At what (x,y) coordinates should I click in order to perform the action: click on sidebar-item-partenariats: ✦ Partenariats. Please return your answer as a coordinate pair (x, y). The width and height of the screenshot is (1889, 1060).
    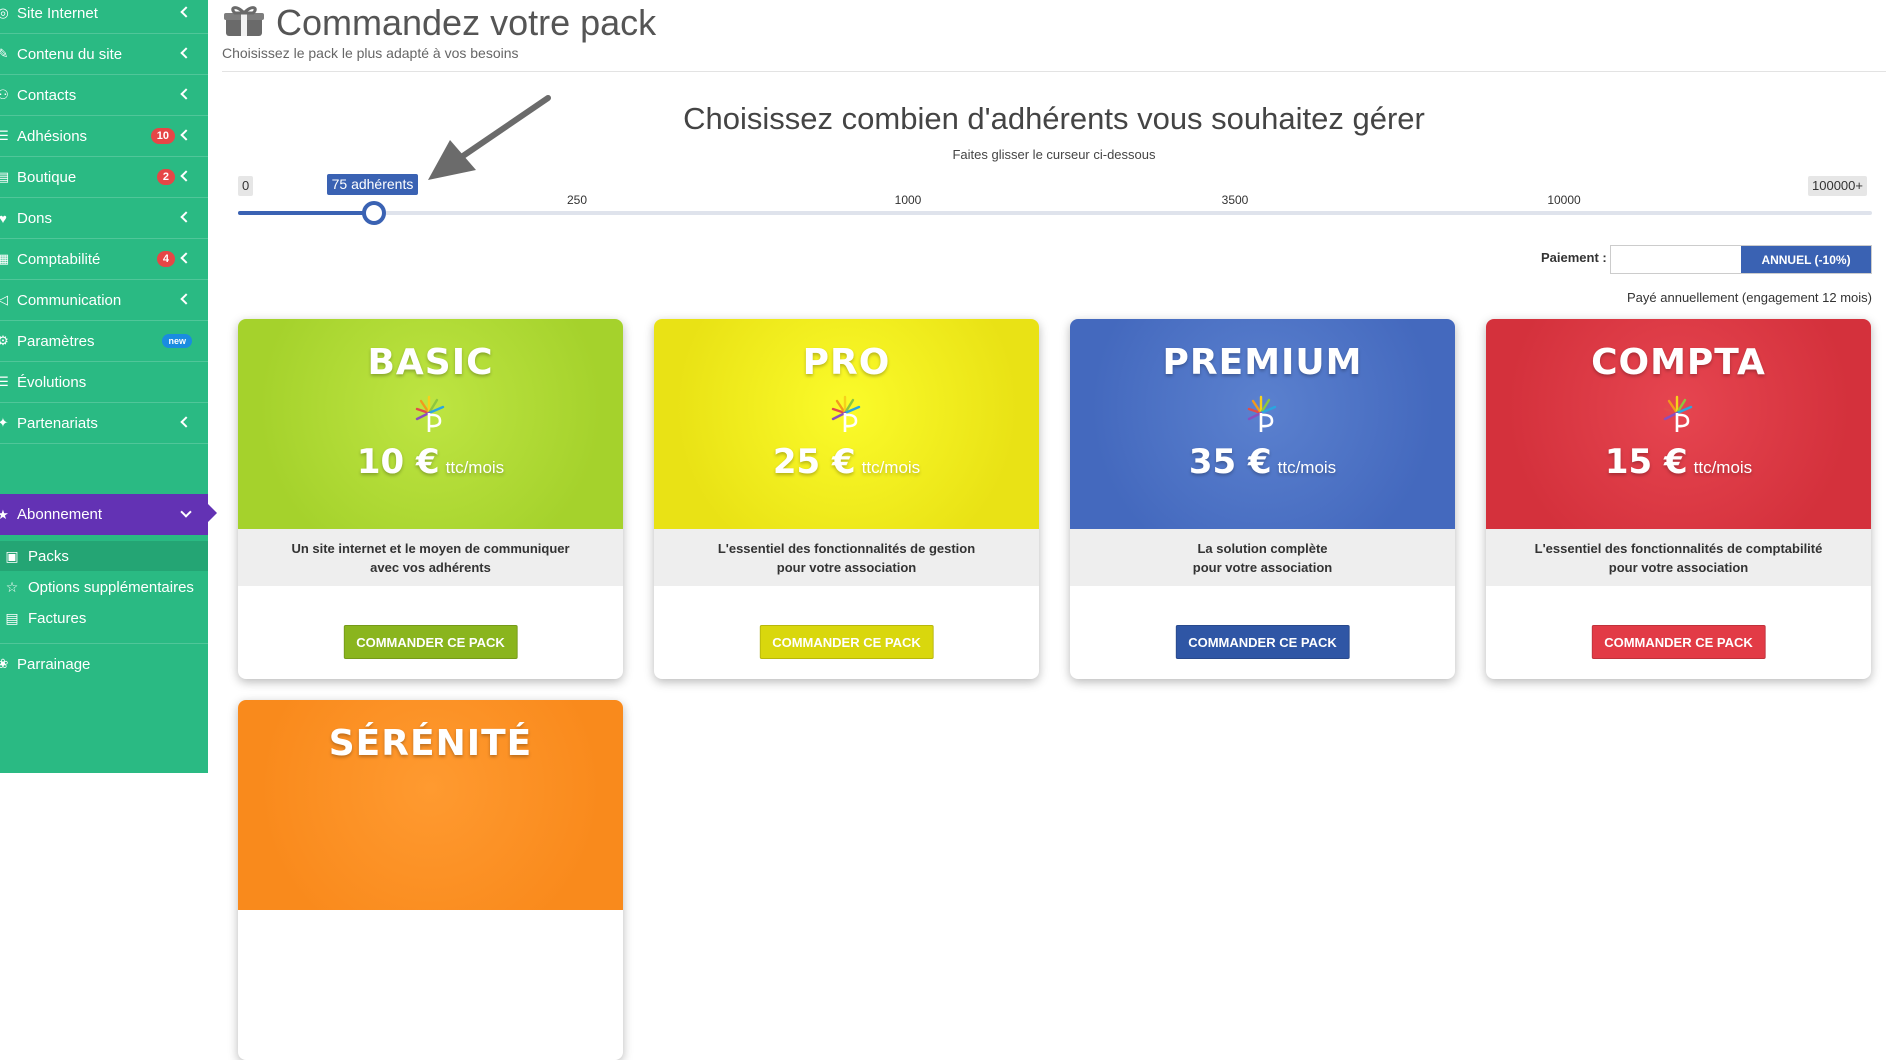
    Looking at the image, I should click on (104, 423).